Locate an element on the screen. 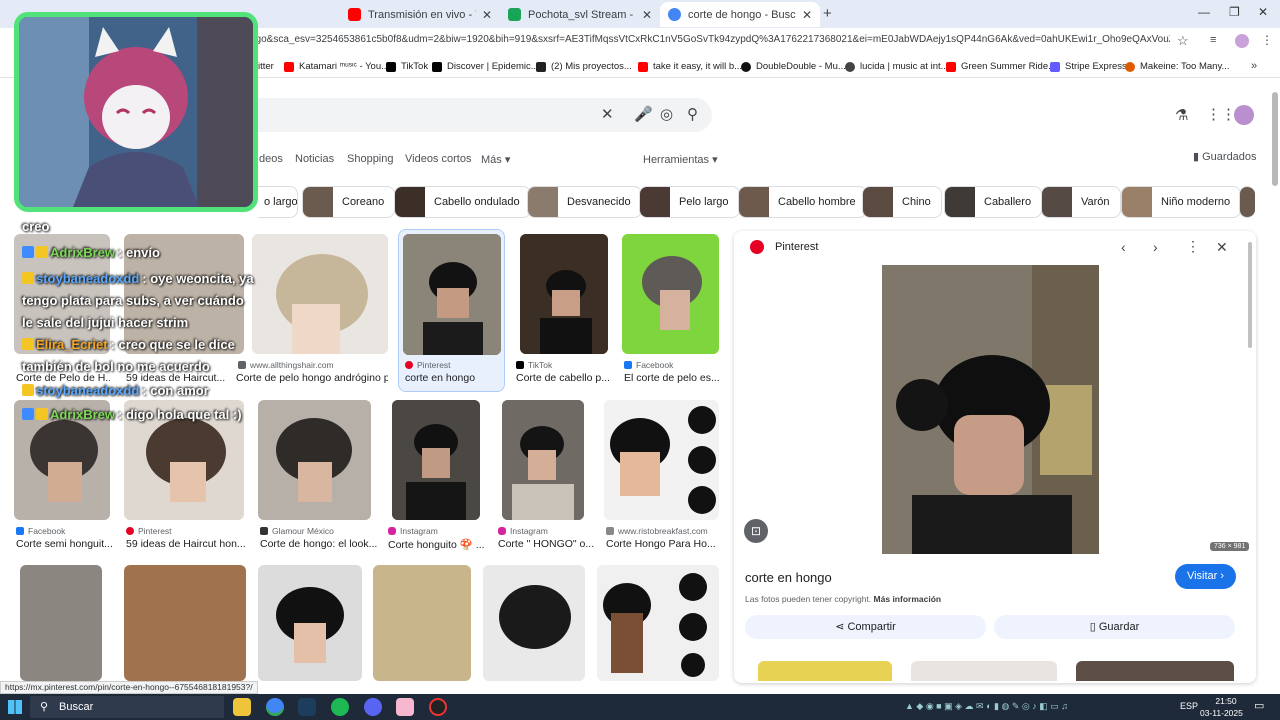 The height and width of the screenshot is (720, 1280). chip-pelo-largo-2: Pelo largo is located at coordinates (689, 202).